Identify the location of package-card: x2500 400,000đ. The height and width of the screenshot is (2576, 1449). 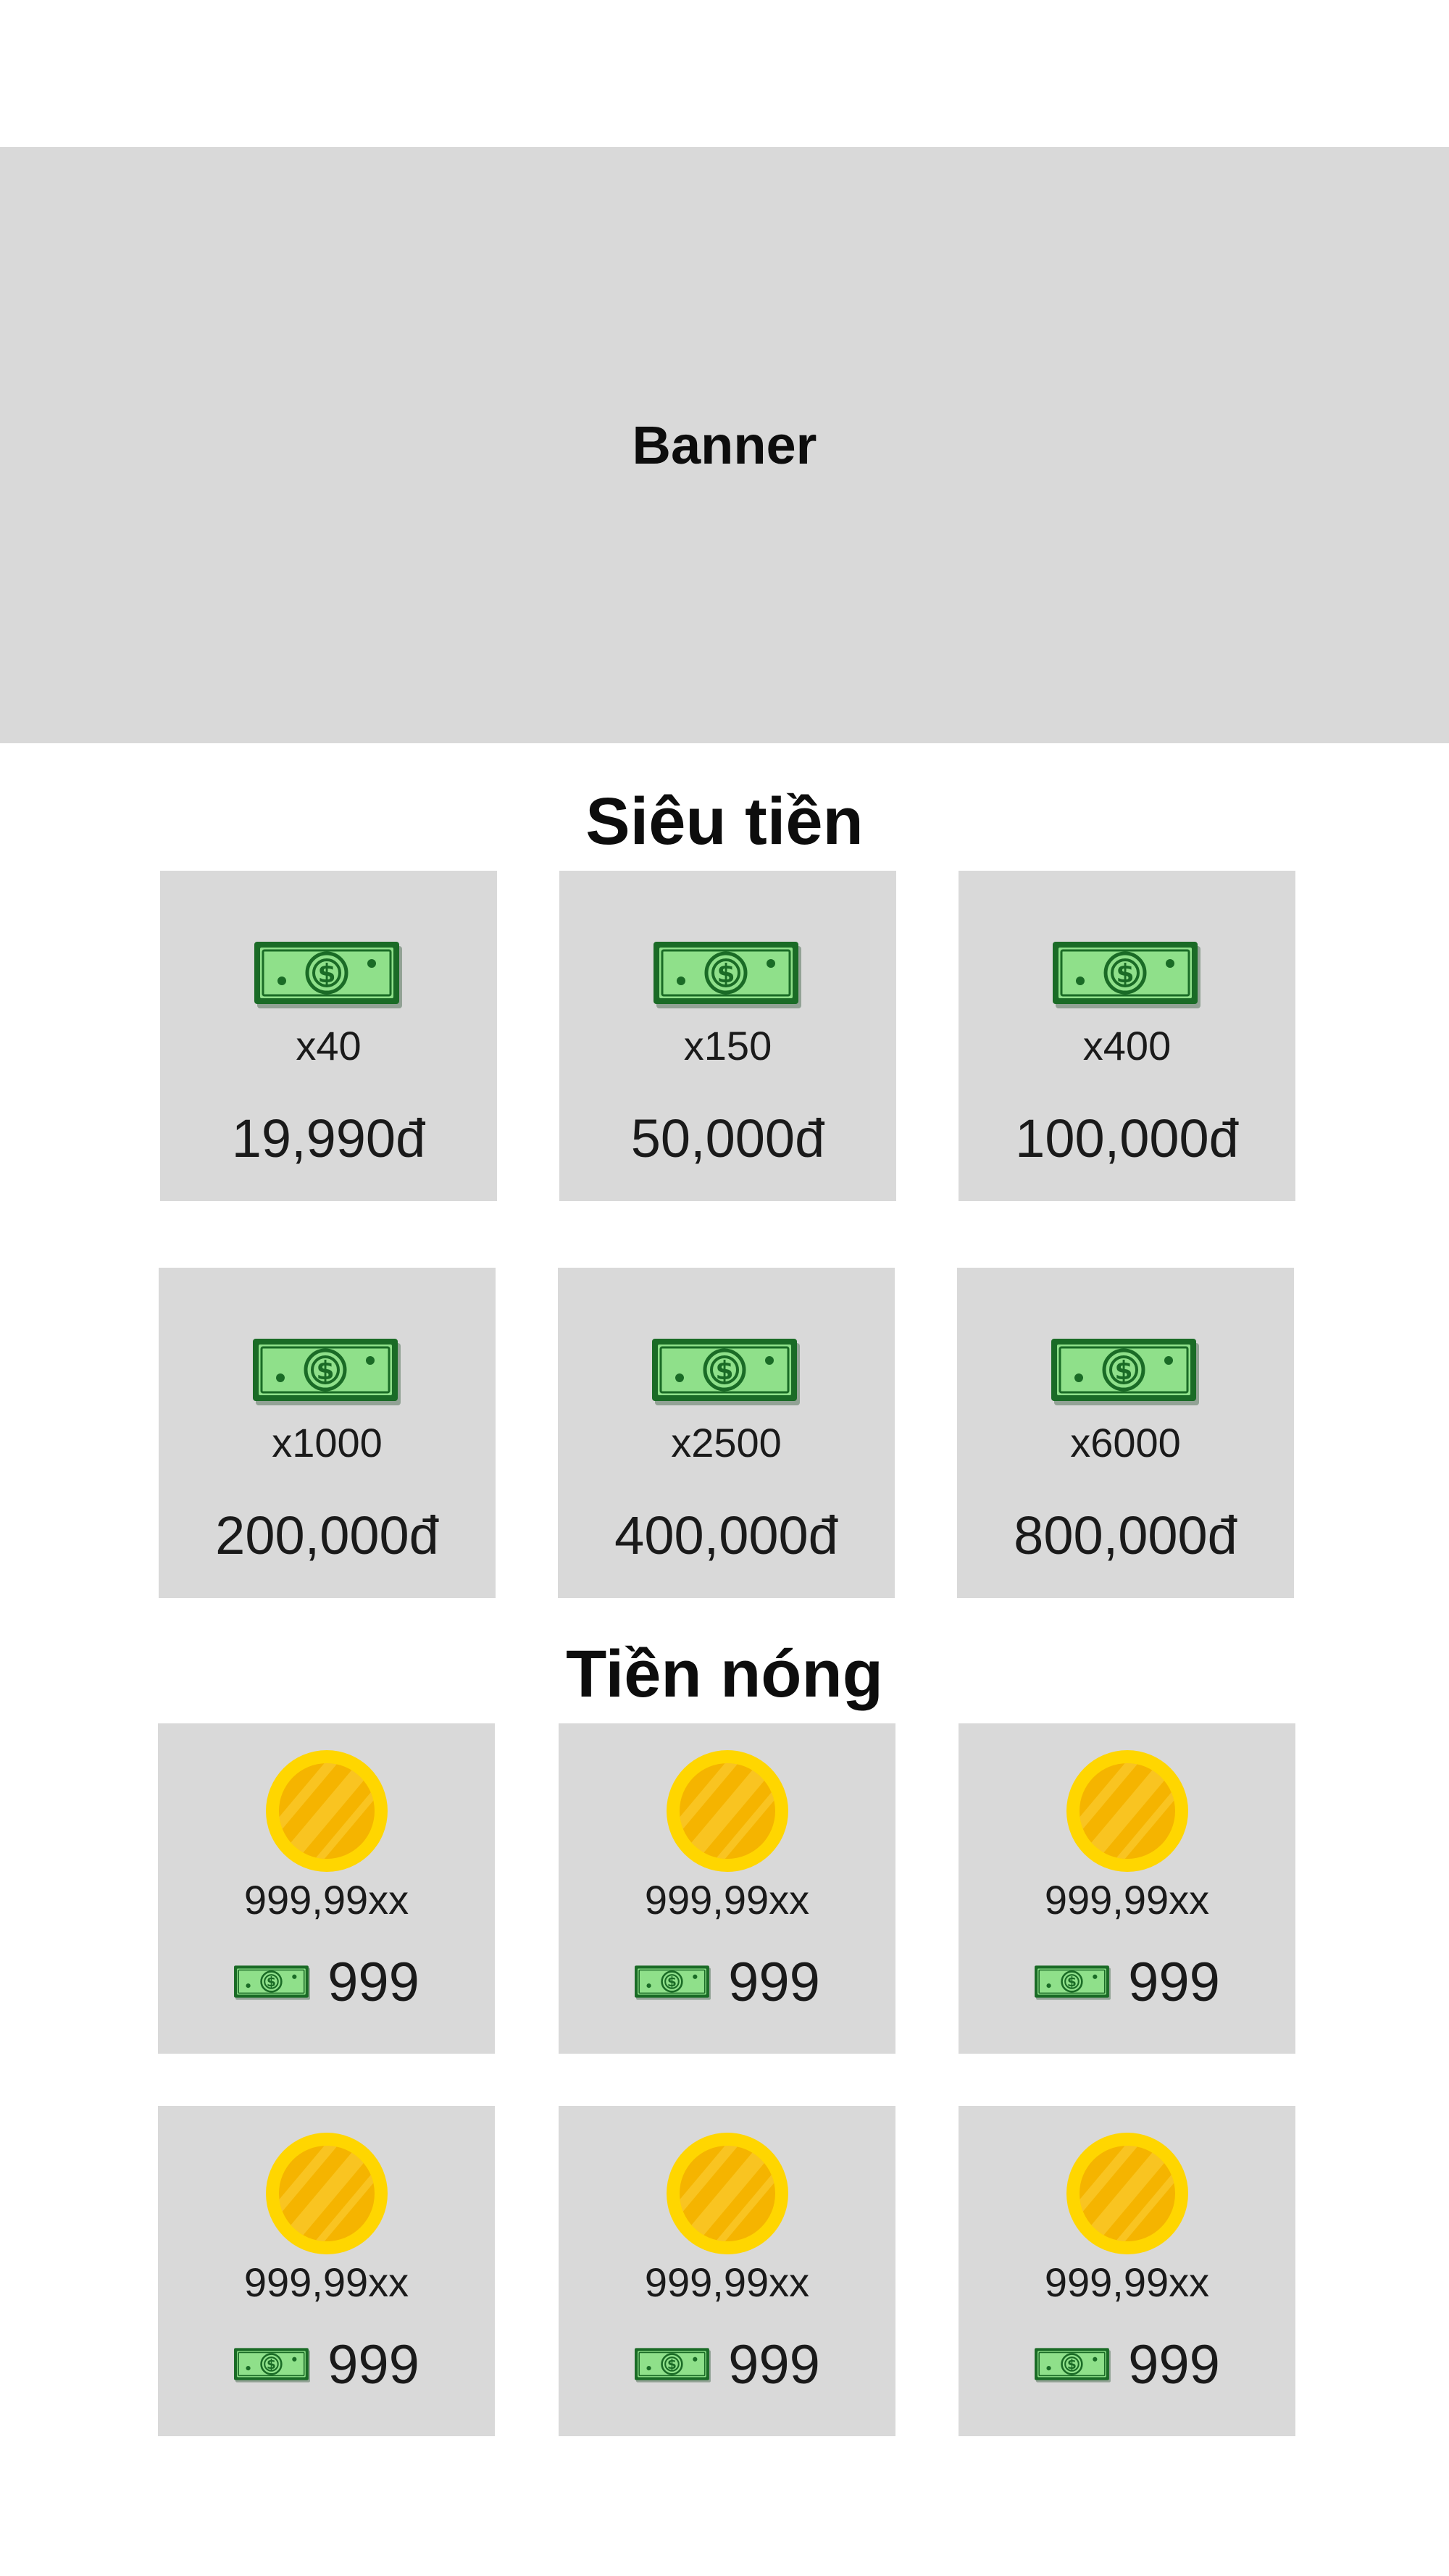
(726, 1433).